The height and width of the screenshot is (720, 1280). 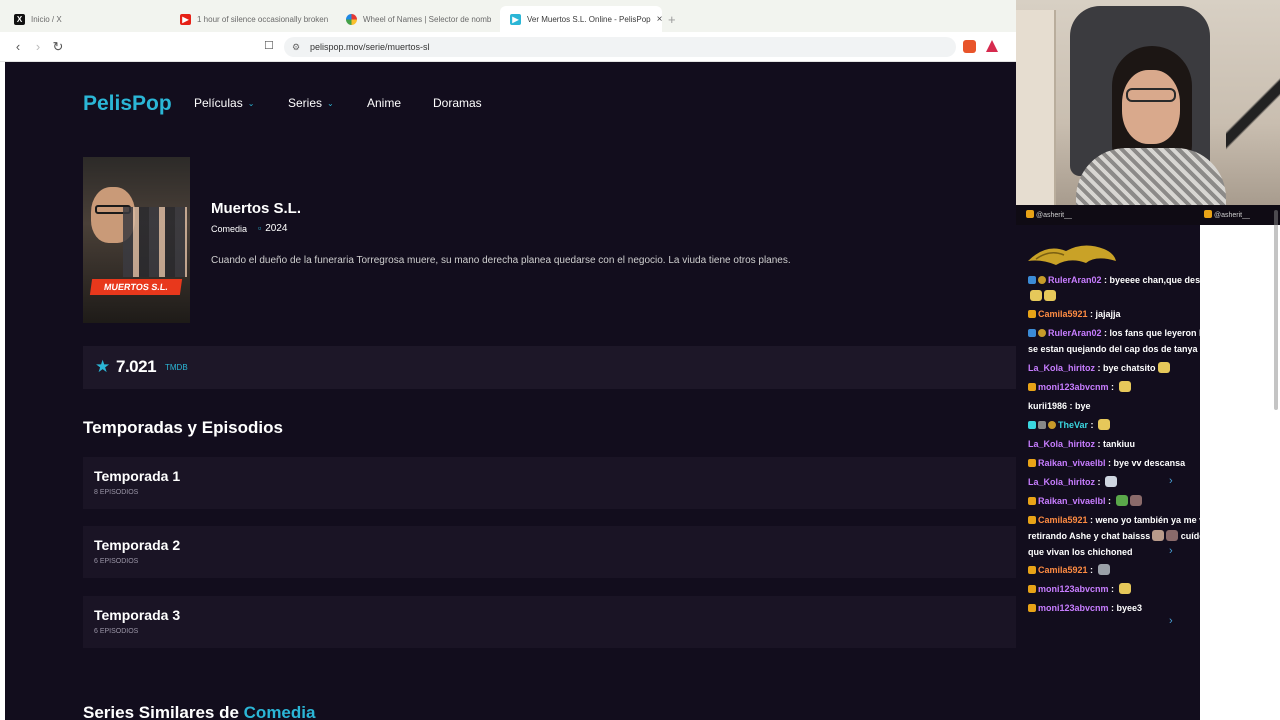 What do you see at coordinates (351, 19) in the screenshot?
I see `wheel-icon` at bounding box center [351, 19].